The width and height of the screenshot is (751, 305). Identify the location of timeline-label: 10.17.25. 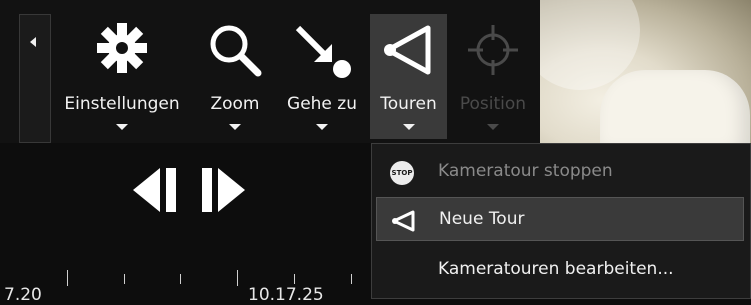
(286, 295).